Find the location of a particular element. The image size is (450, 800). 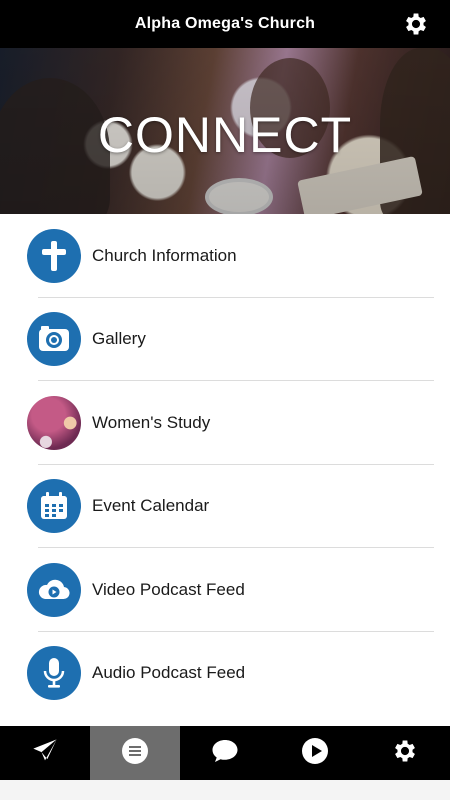

hero-title: CONNECT is located at coordinates (225, 135).